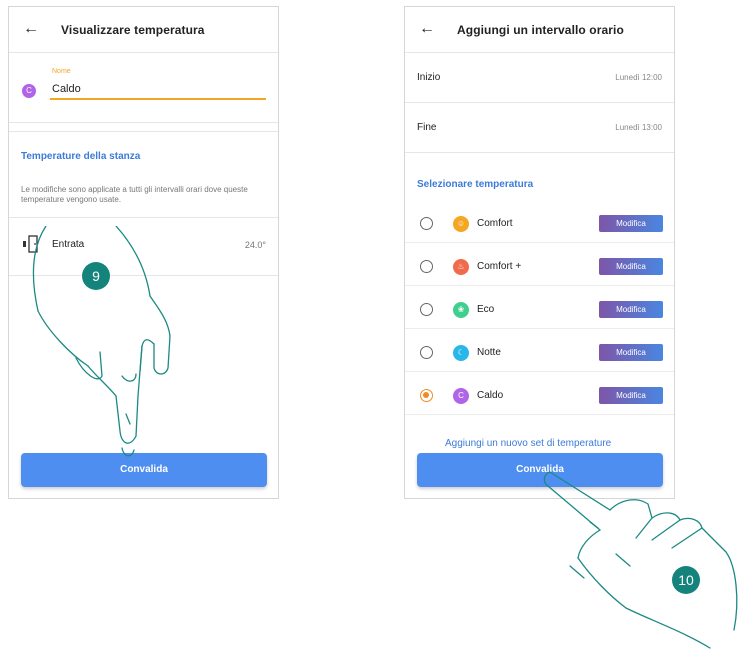 Image resolution: width=742 pixels, height=652 pixels. Describe the element at coordinates (499, 266) in the screenshot. I see `temperature-name: Comfort +` at that location.